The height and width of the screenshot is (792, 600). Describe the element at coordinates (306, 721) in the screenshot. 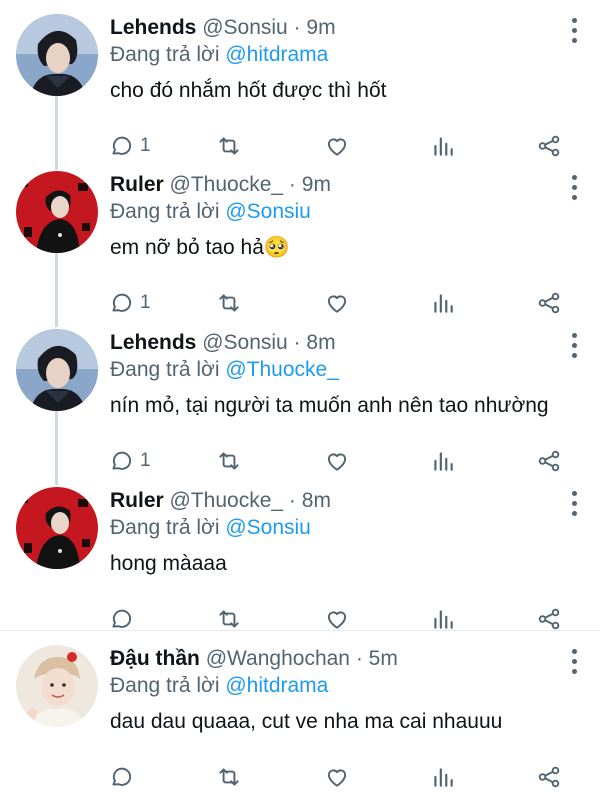

I see `tweet-text: dau dau quaaa, cut ve nha ma cai nhauuu` at that location.